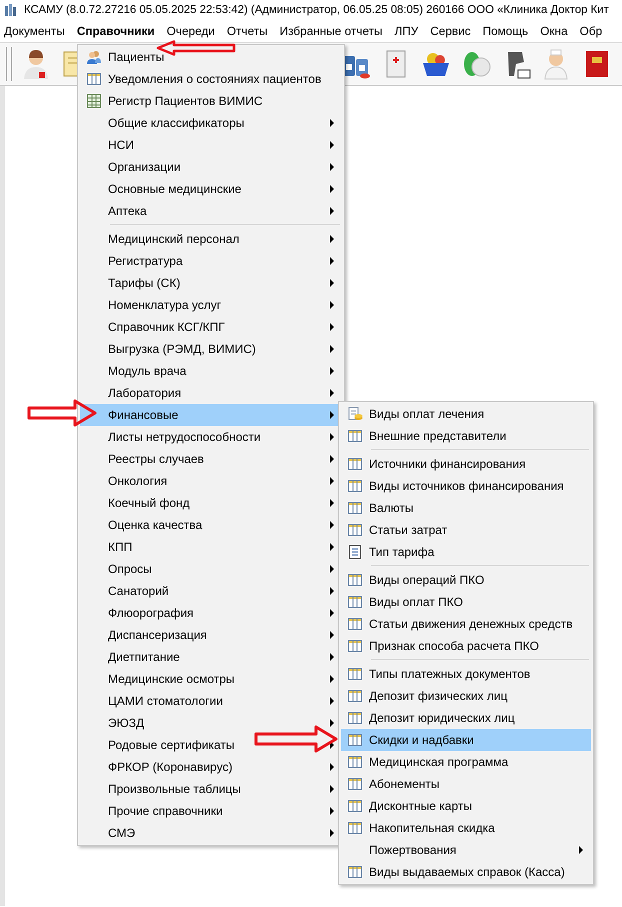 Image resolution: width=622 pixels, height=907 pixels. Describe the element at coordinates (406, 31) in the screenshot. I see `menu-bar-item: ЛПУ` at that location.